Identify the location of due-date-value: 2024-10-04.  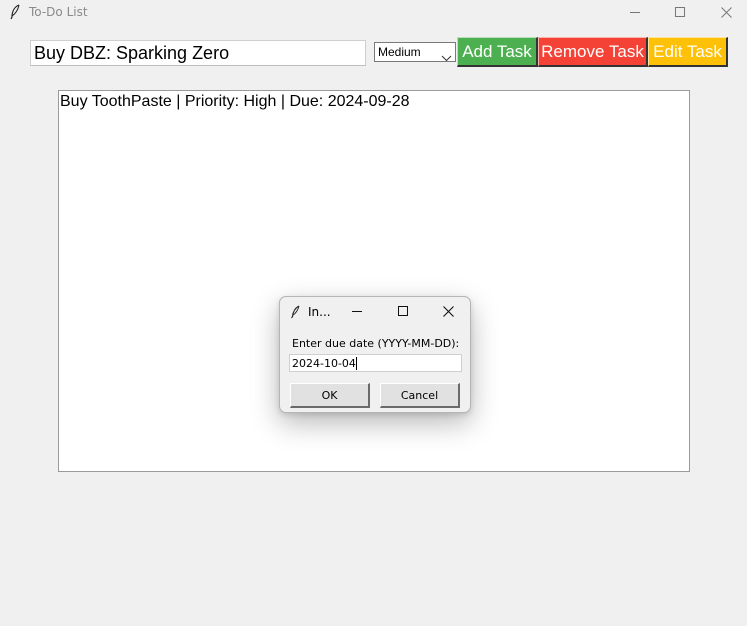
(324, 363).